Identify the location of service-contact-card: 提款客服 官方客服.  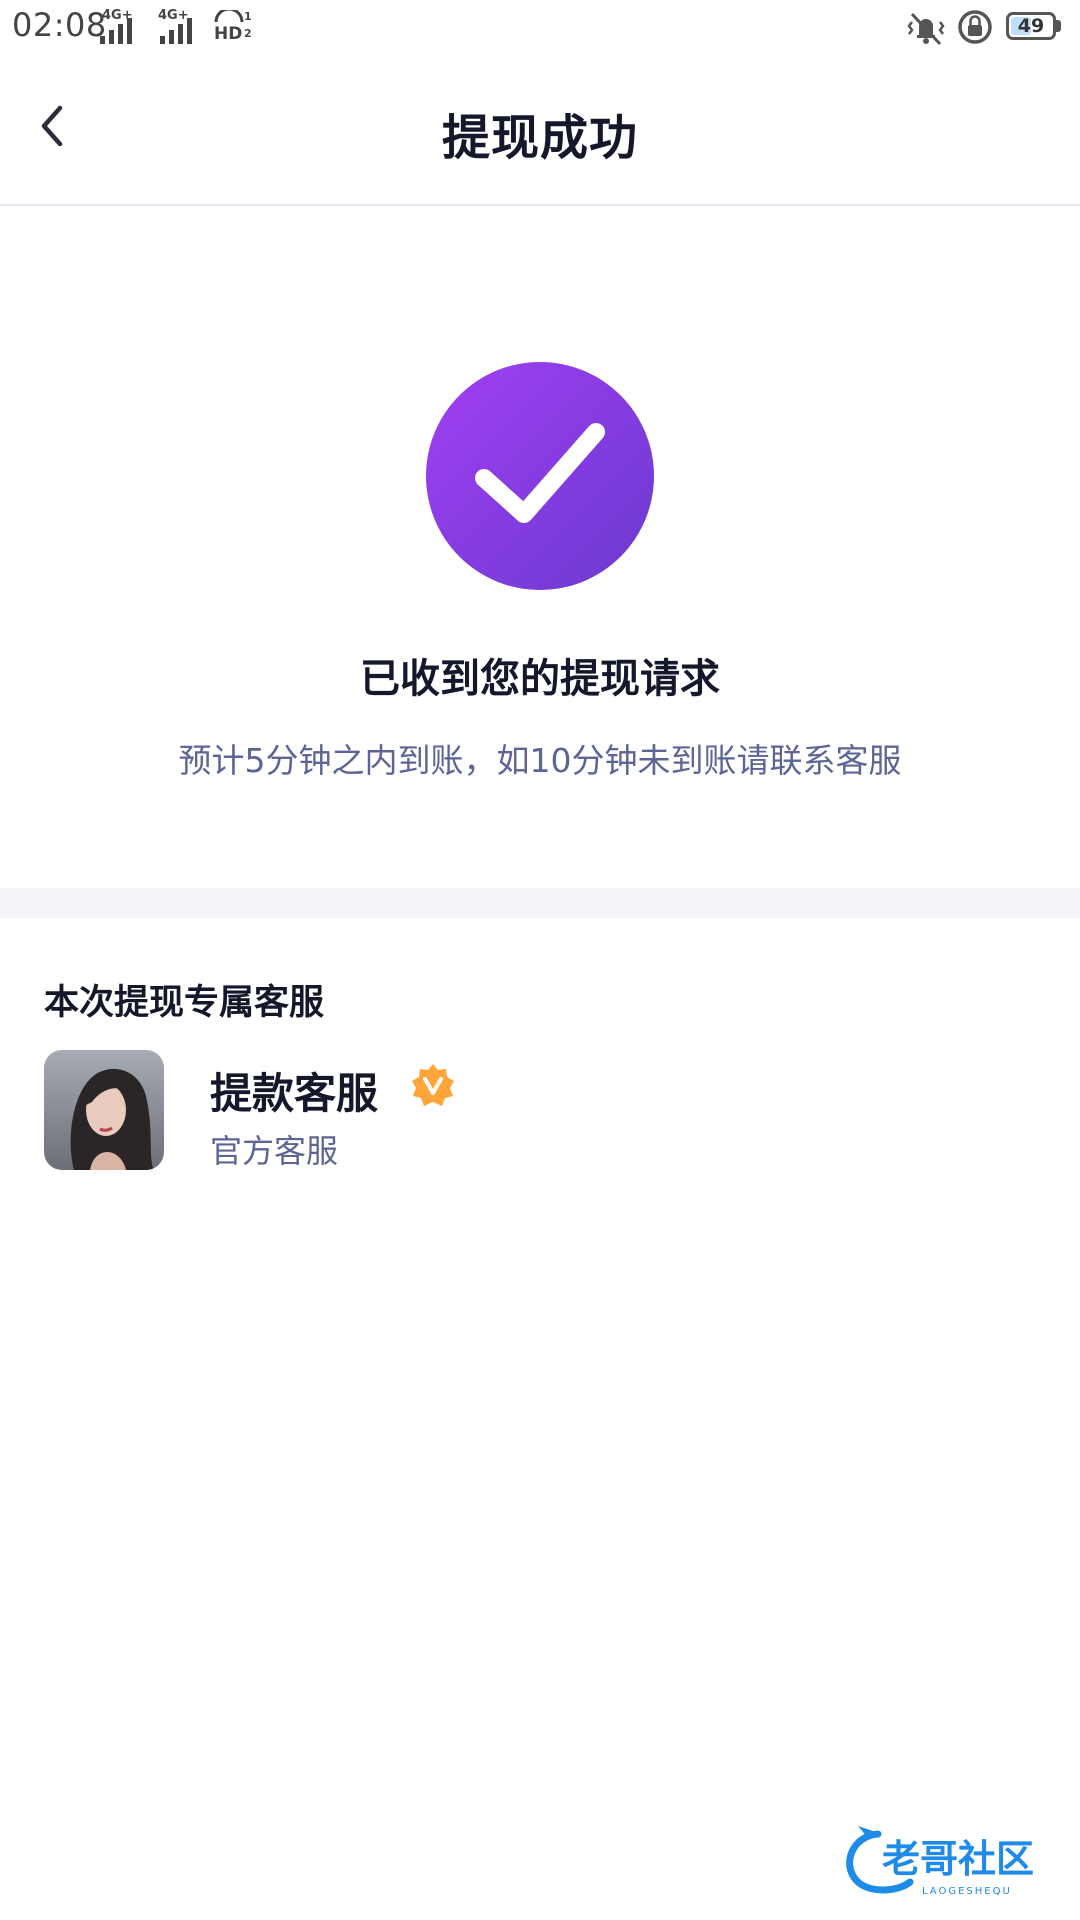
(344, 1111).